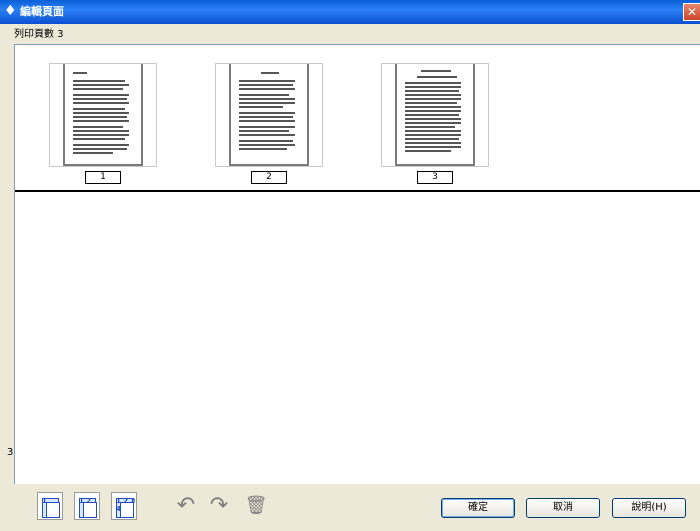  I want to click on print-page-count: 列印頁數 3, so click(39, 34).